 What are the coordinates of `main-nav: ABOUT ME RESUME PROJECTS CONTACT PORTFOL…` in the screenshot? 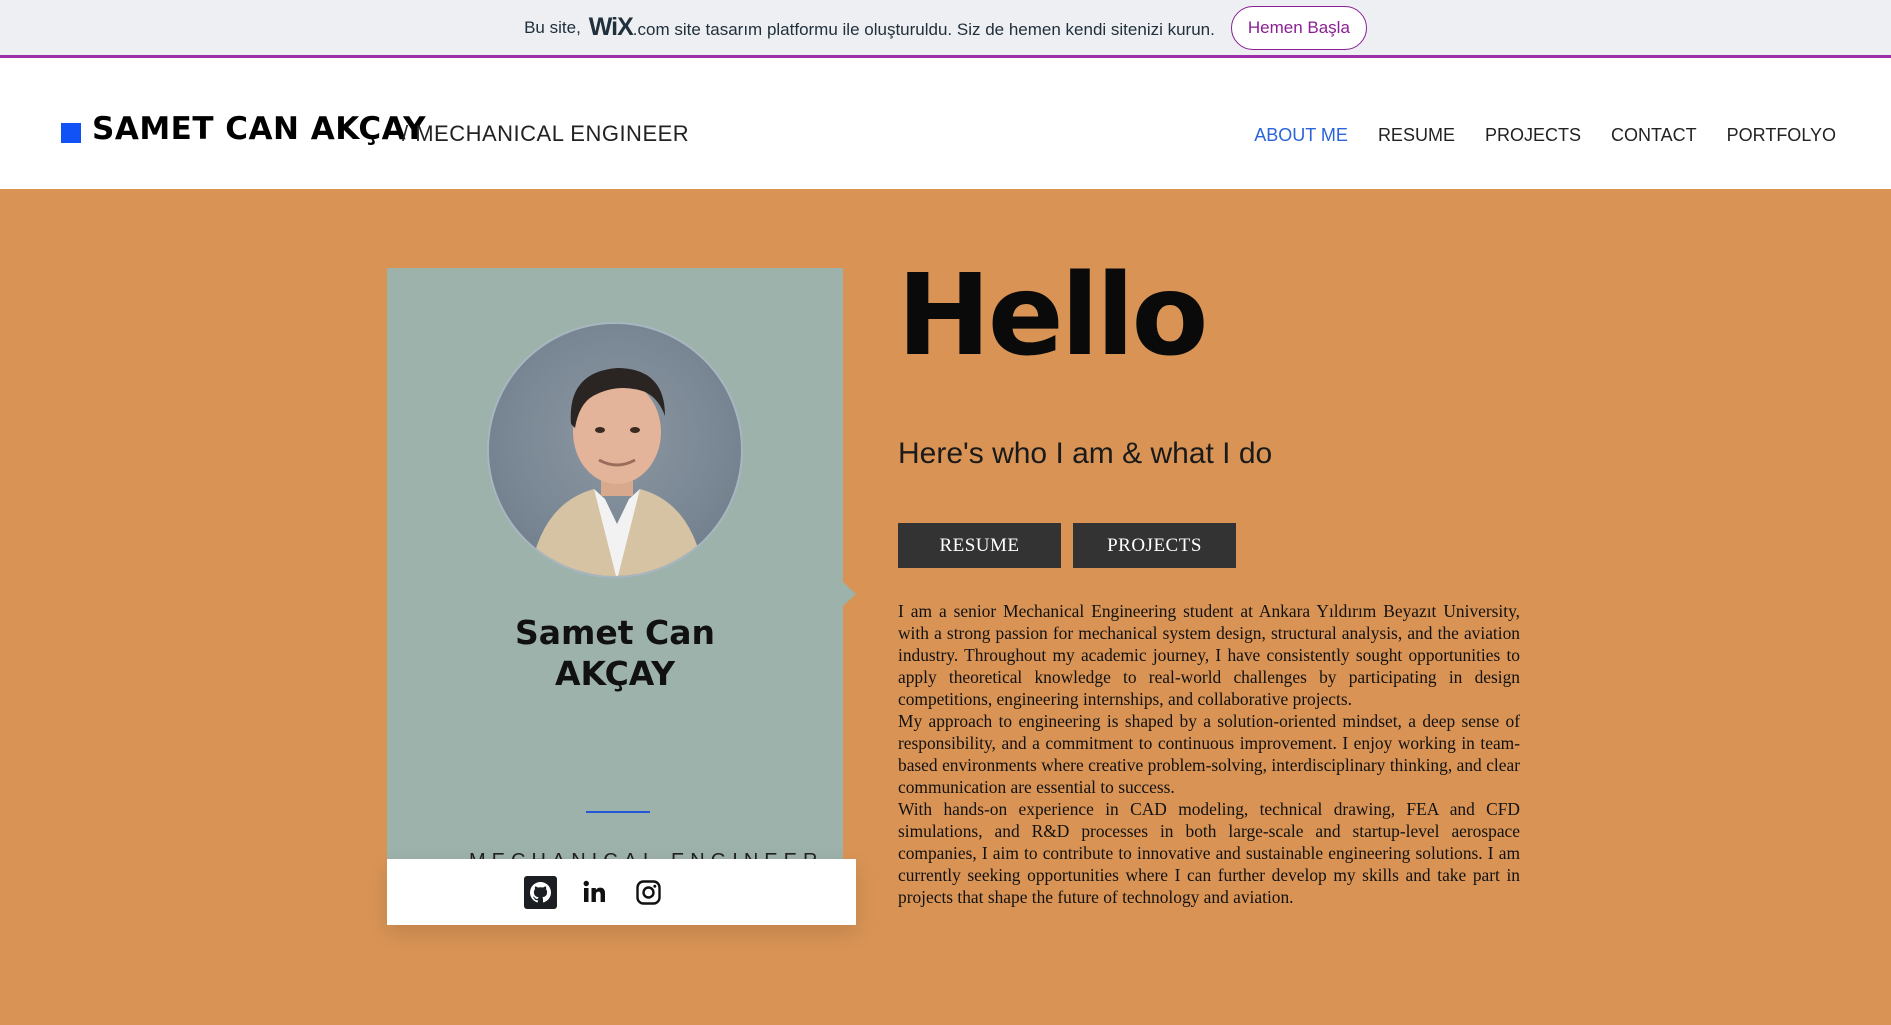 It's located at (1545, 135).